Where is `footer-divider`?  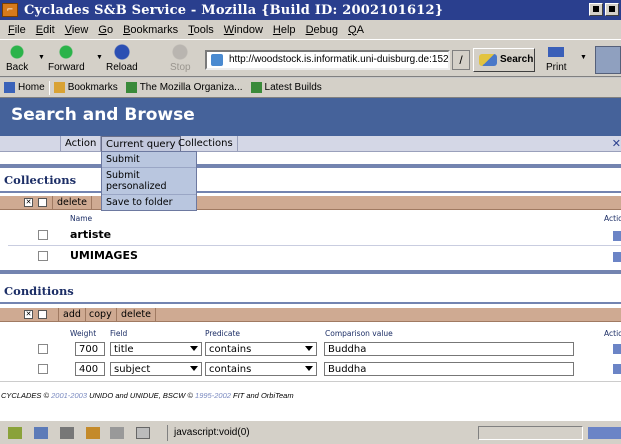 footer-divider is located at coordinates (310, 381).